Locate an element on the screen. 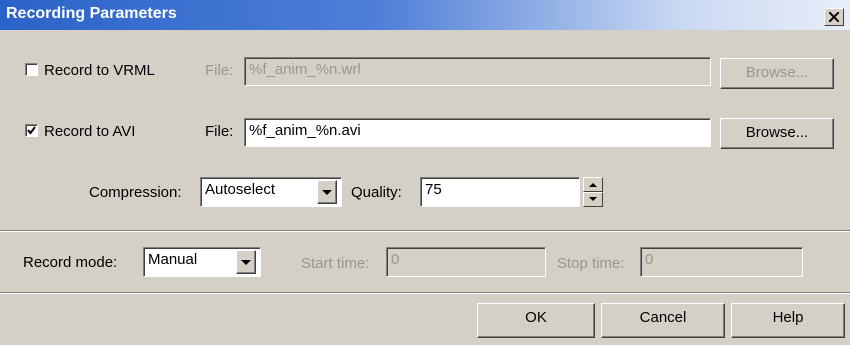 The image size is (851, 345). ok-label: OK is located at coordinates (536, 317).